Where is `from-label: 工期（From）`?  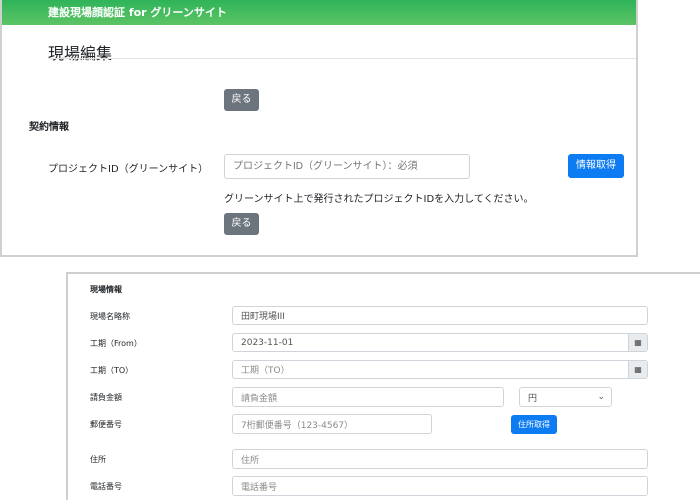 from-label: 工期（From） is located at coordinates (116, 343).